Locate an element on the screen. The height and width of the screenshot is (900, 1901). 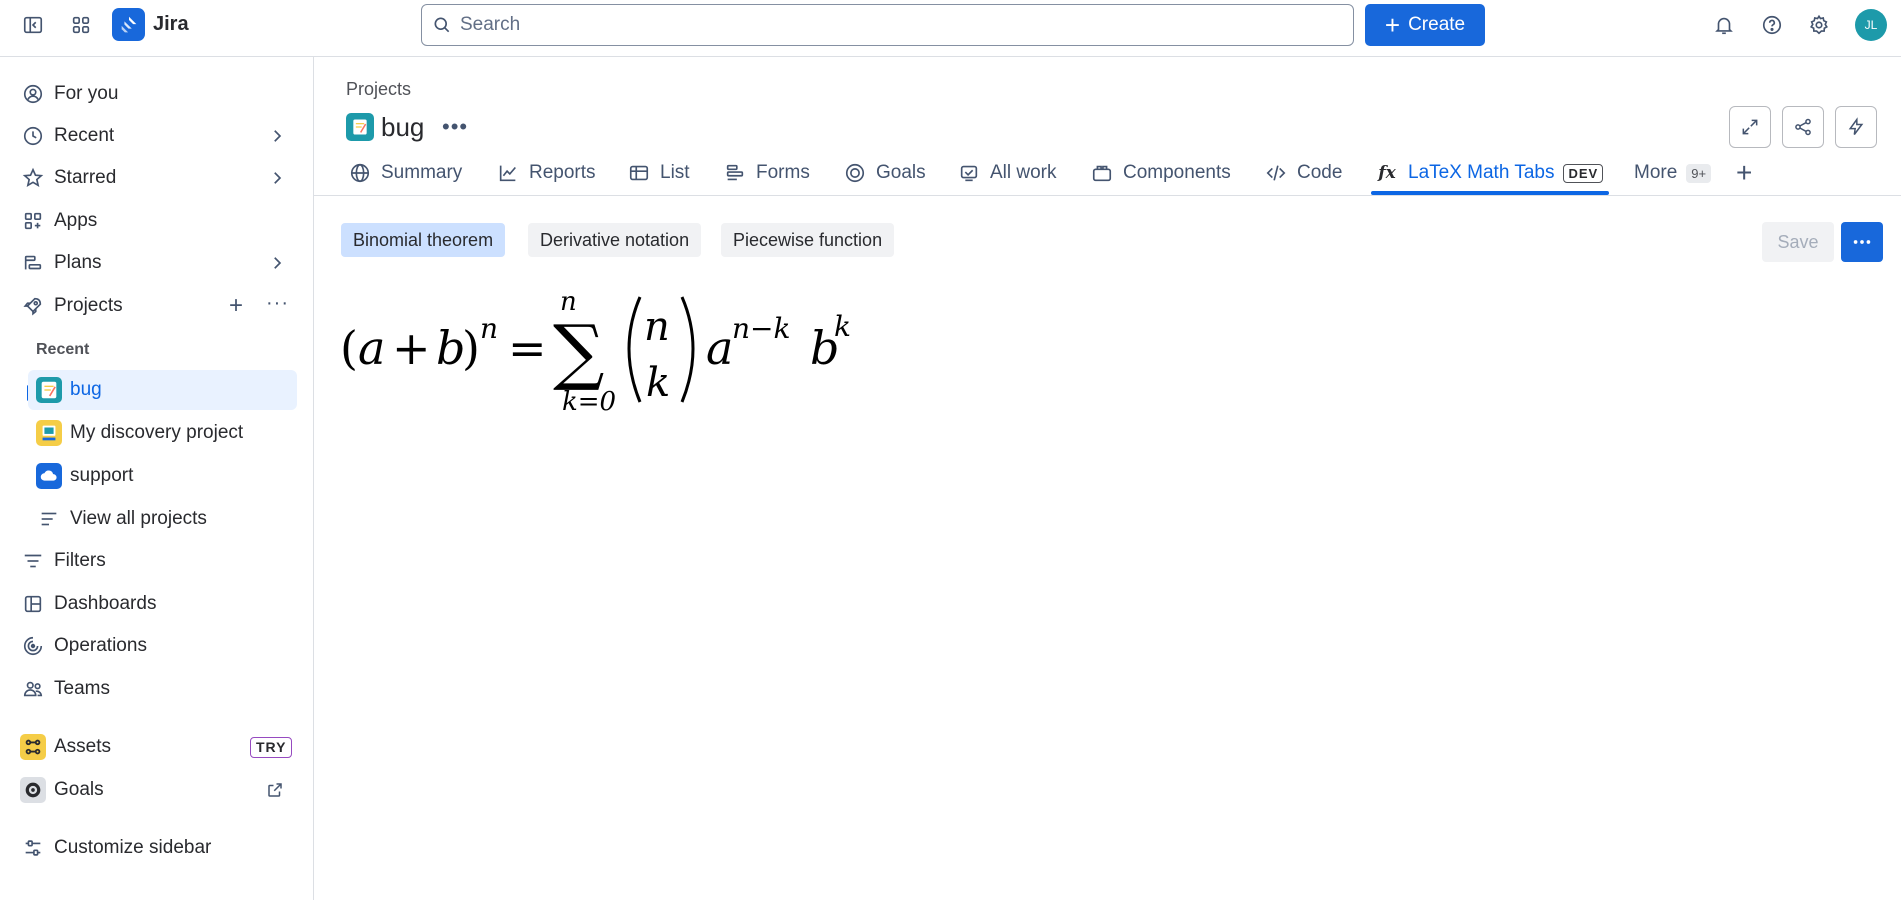
work-icon is located at coordinates (969, 173).